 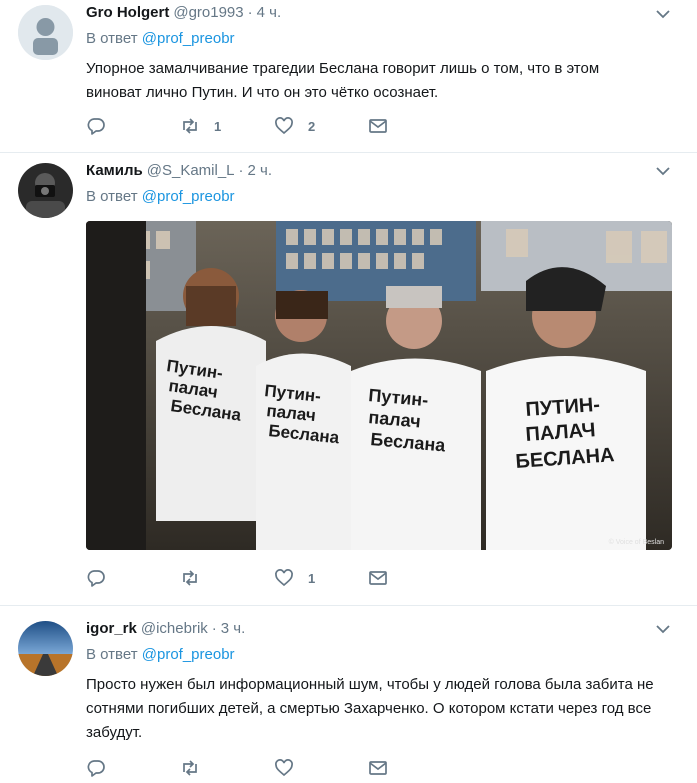 What do you see at coordinates (111, 628) in the screenshot?
I see `display-name: igor_rk` at bounding box center [111, 628].